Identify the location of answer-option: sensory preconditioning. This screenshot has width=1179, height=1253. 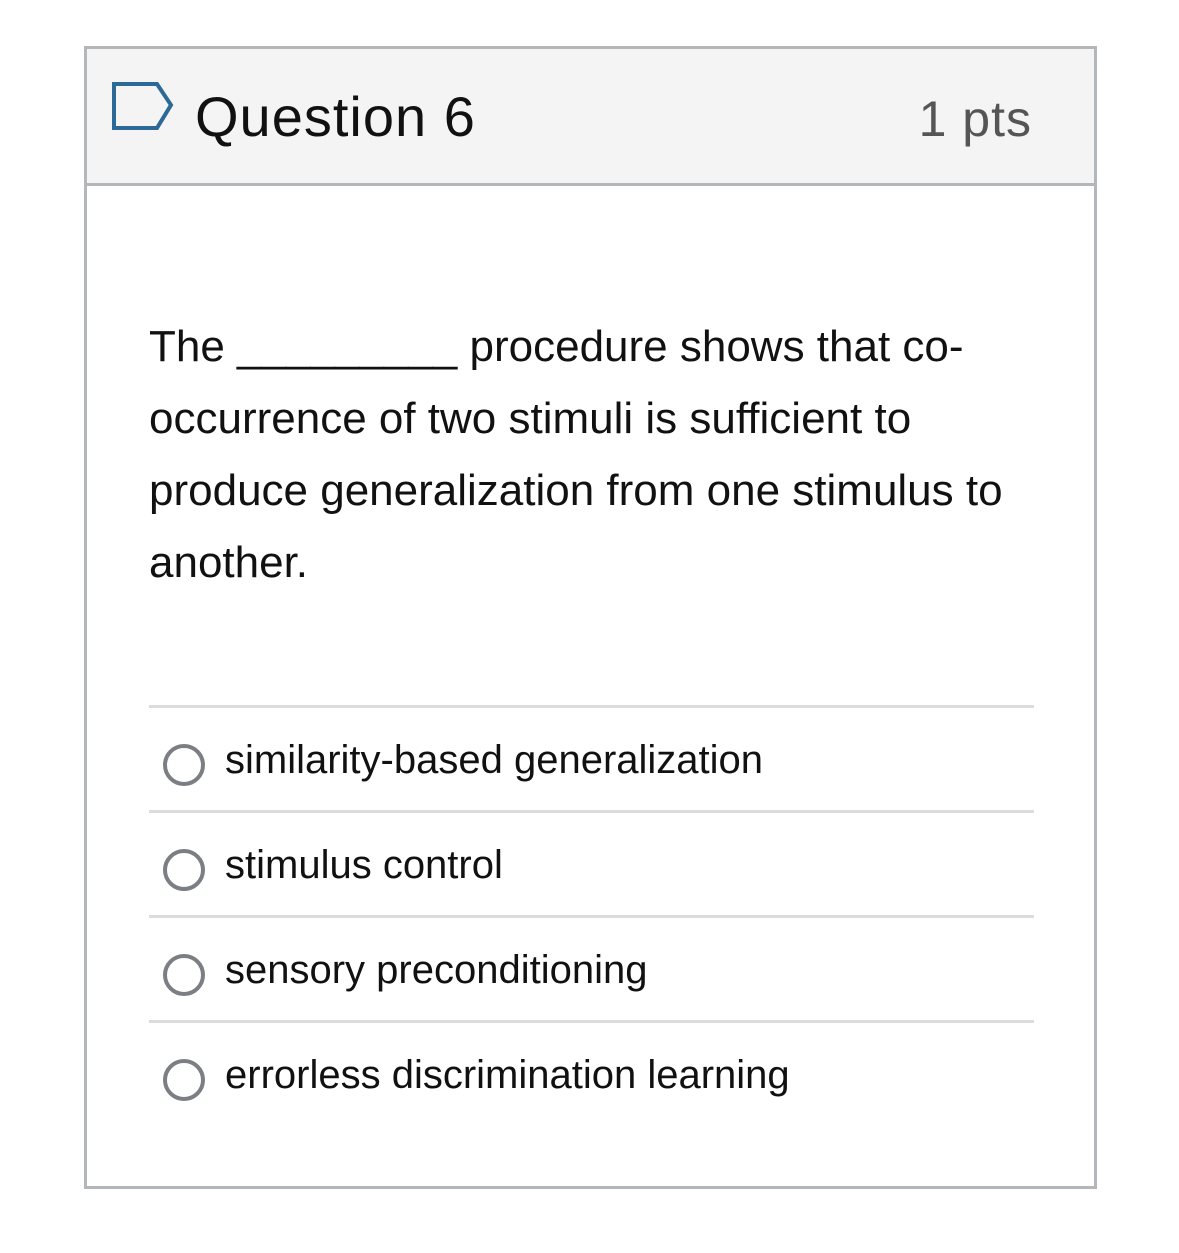
(591, 970).